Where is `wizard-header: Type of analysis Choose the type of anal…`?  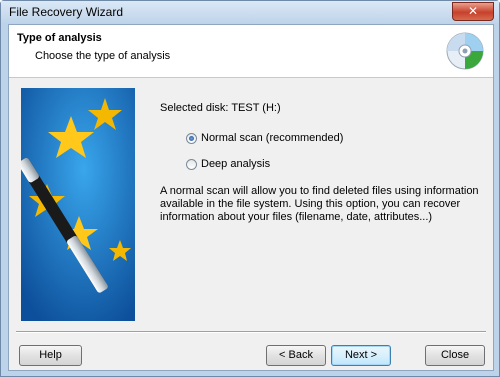
wizard-header: Type of analysis Choose the type of anal… is located at coordinates (251, 51).